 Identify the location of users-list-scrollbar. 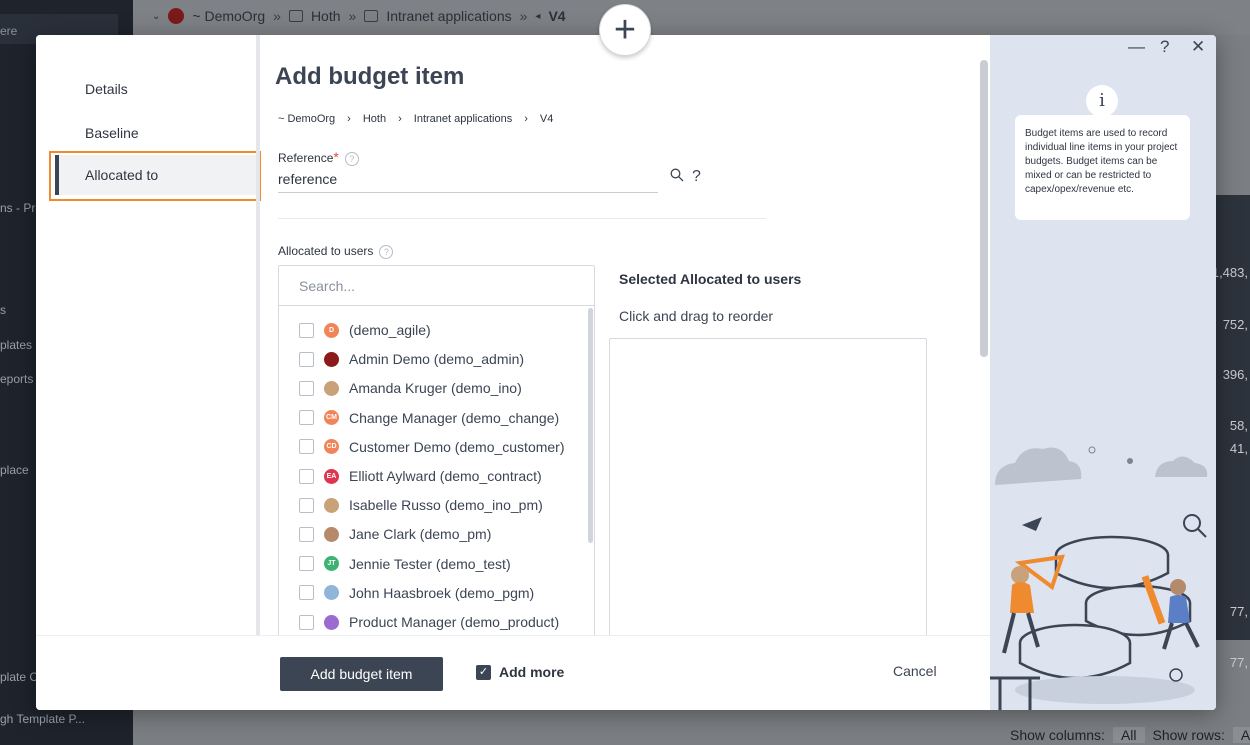
(590, 425).